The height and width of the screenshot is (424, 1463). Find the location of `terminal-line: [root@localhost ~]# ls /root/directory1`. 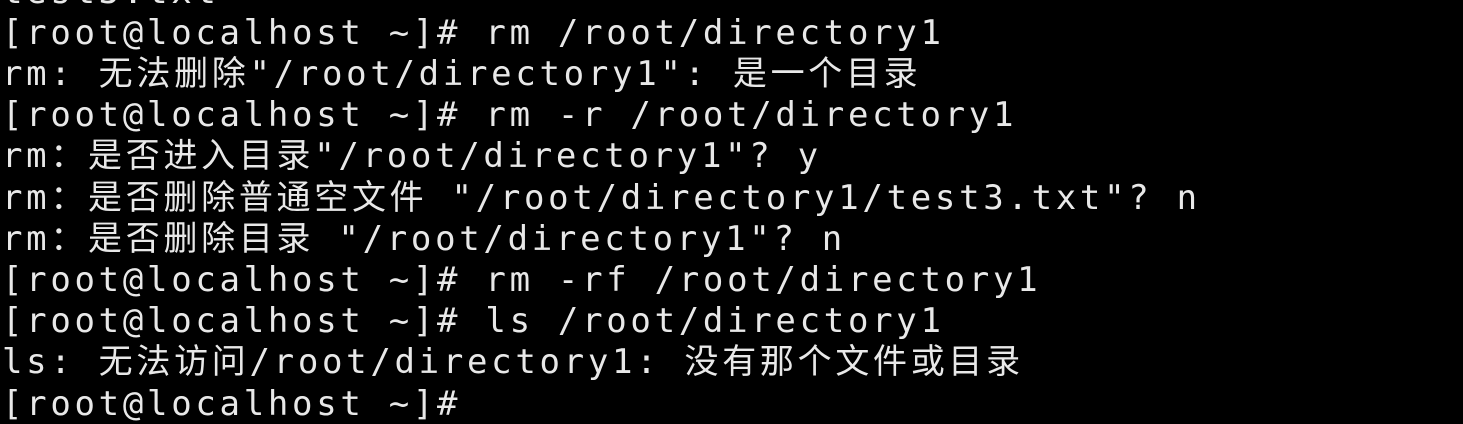

terminal-line: [root@localhost ~]# ls /root/directory1 is located at coordinates (473, 321).